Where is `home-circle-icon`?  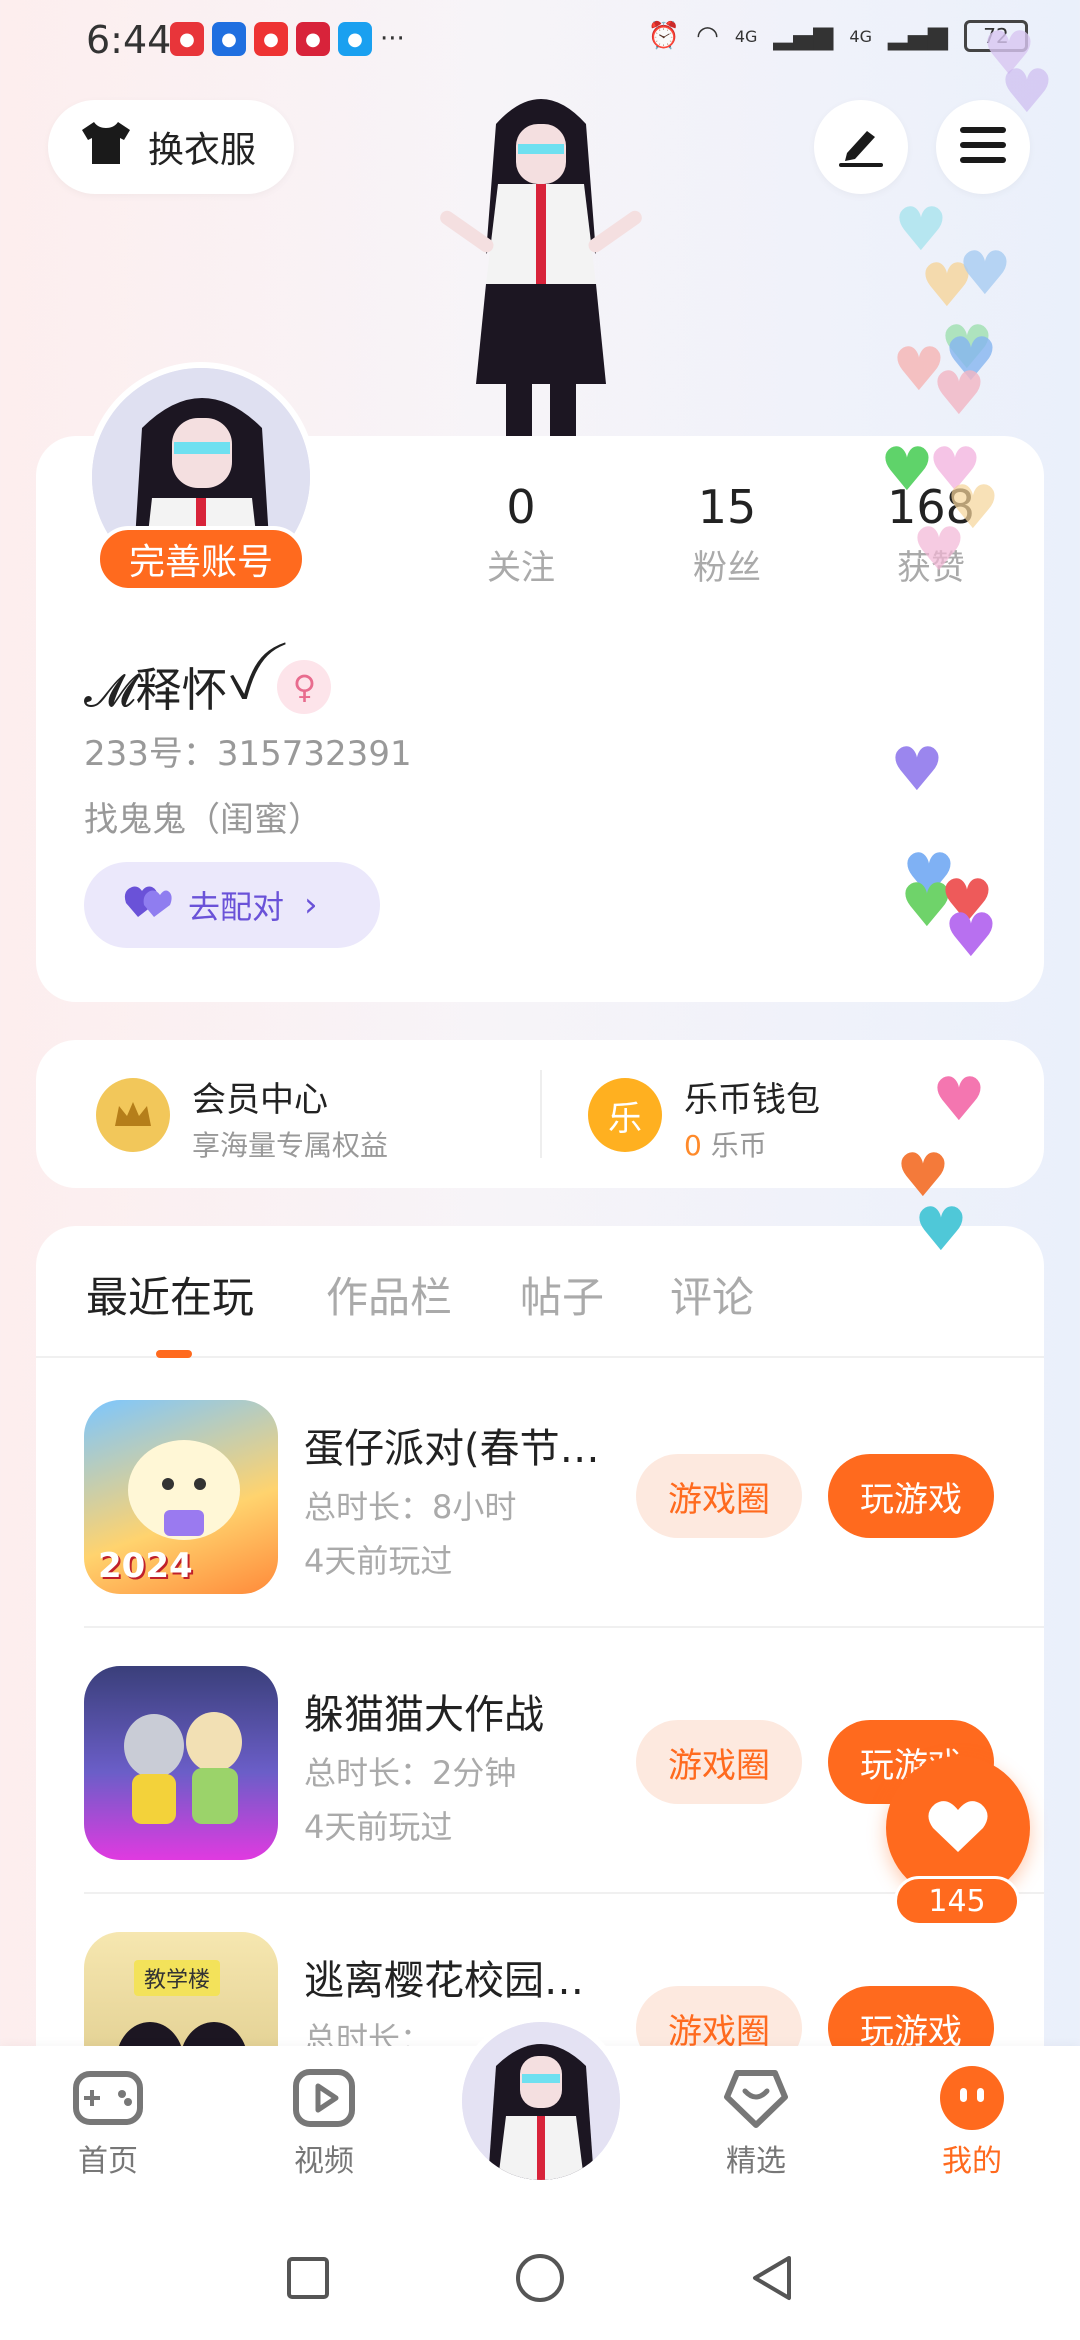
home-circle-icon is located at coordinates (540, 2278).